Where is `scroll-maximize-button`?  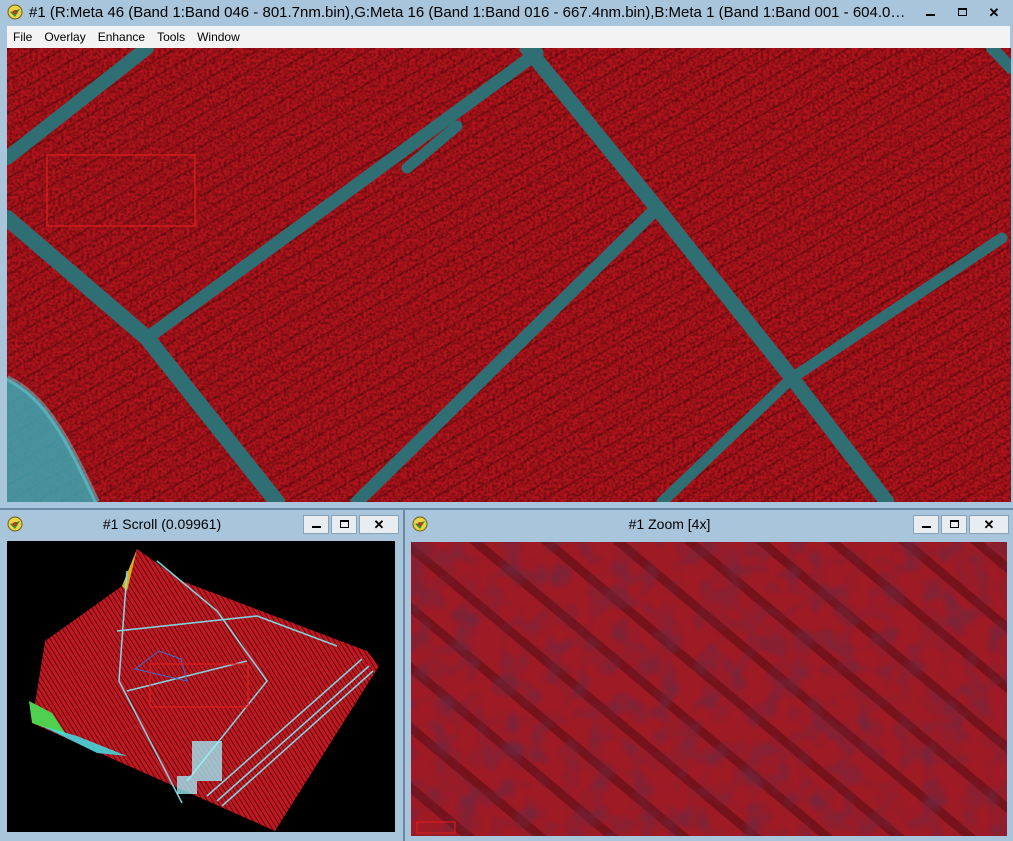 scroll-maximize-button is located at coordinates (344, 524).